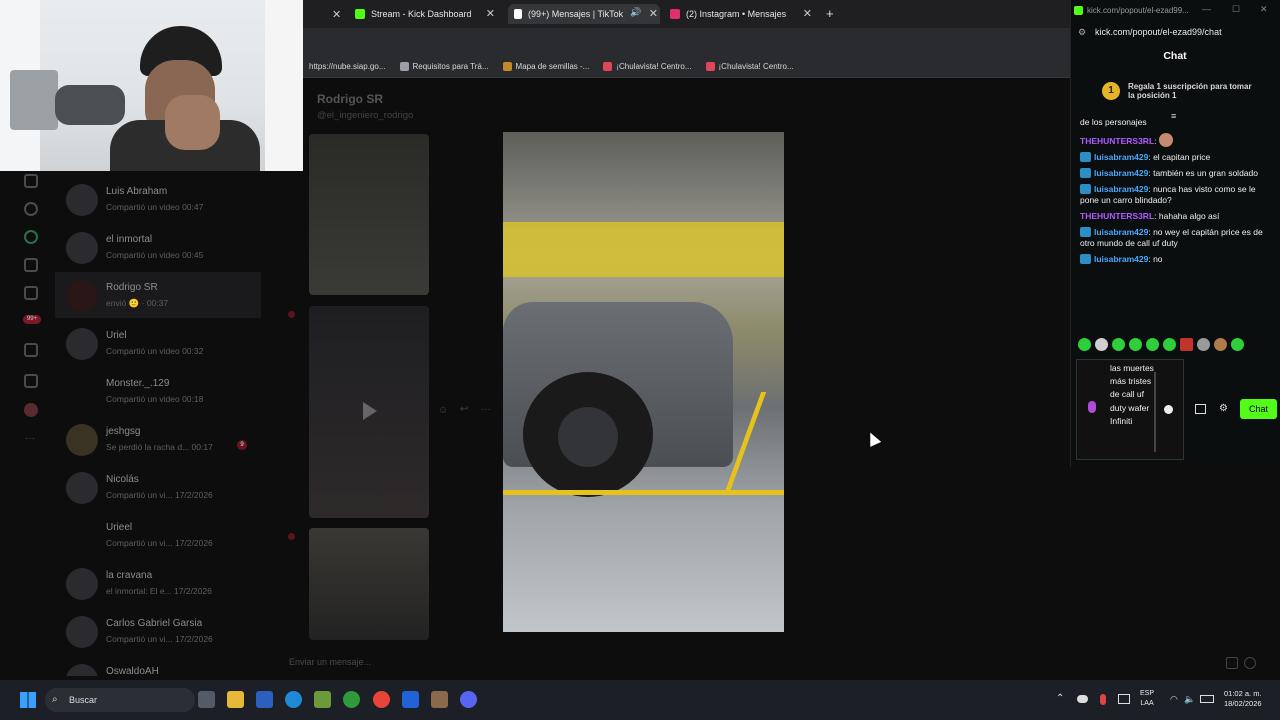 The width and height of the screenshot is (1280, 720). Describe the element at coordinates (1232, 663) in the screenshot. I see `gif-icon` at that location.